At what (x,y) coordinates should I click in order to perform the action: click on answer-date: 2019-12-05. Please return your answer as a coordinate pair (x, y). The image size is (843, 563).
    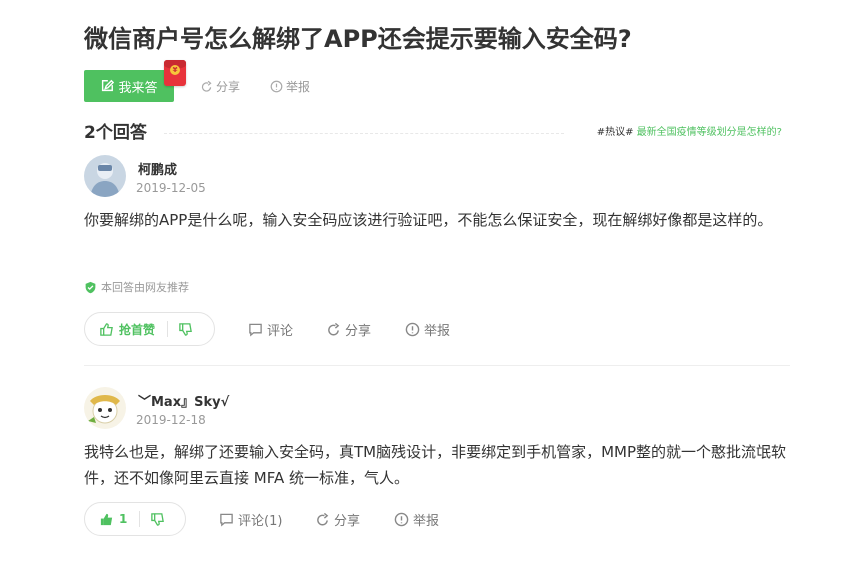
    Looking at the image, I should click on (171, 188).